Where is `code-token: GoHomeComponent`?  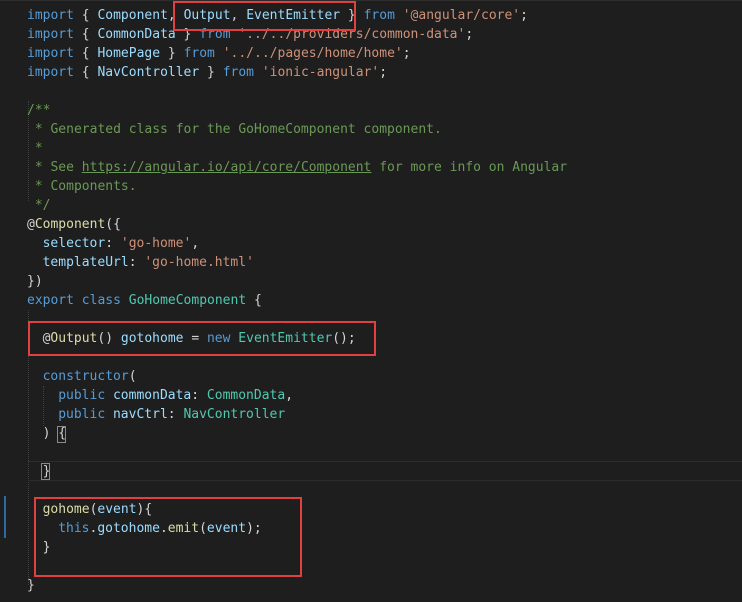 code-token: GoHomeComponent is located at coordinates (187, 300).